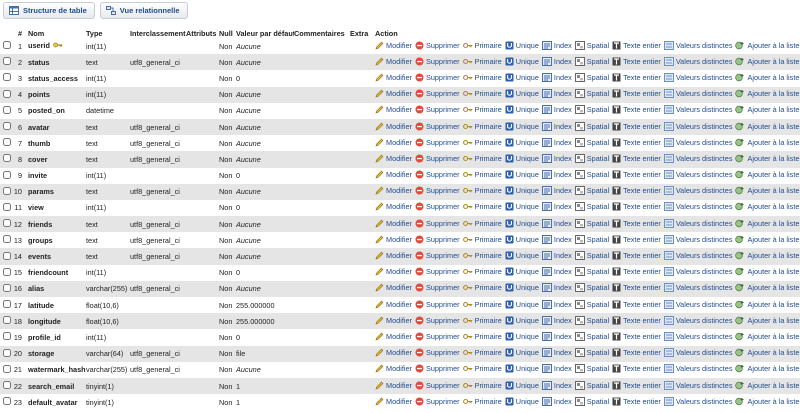  Describe the element at coordinates (265, 33) in the screenshot. I see `column-header: Valeur par défaut` at that location.